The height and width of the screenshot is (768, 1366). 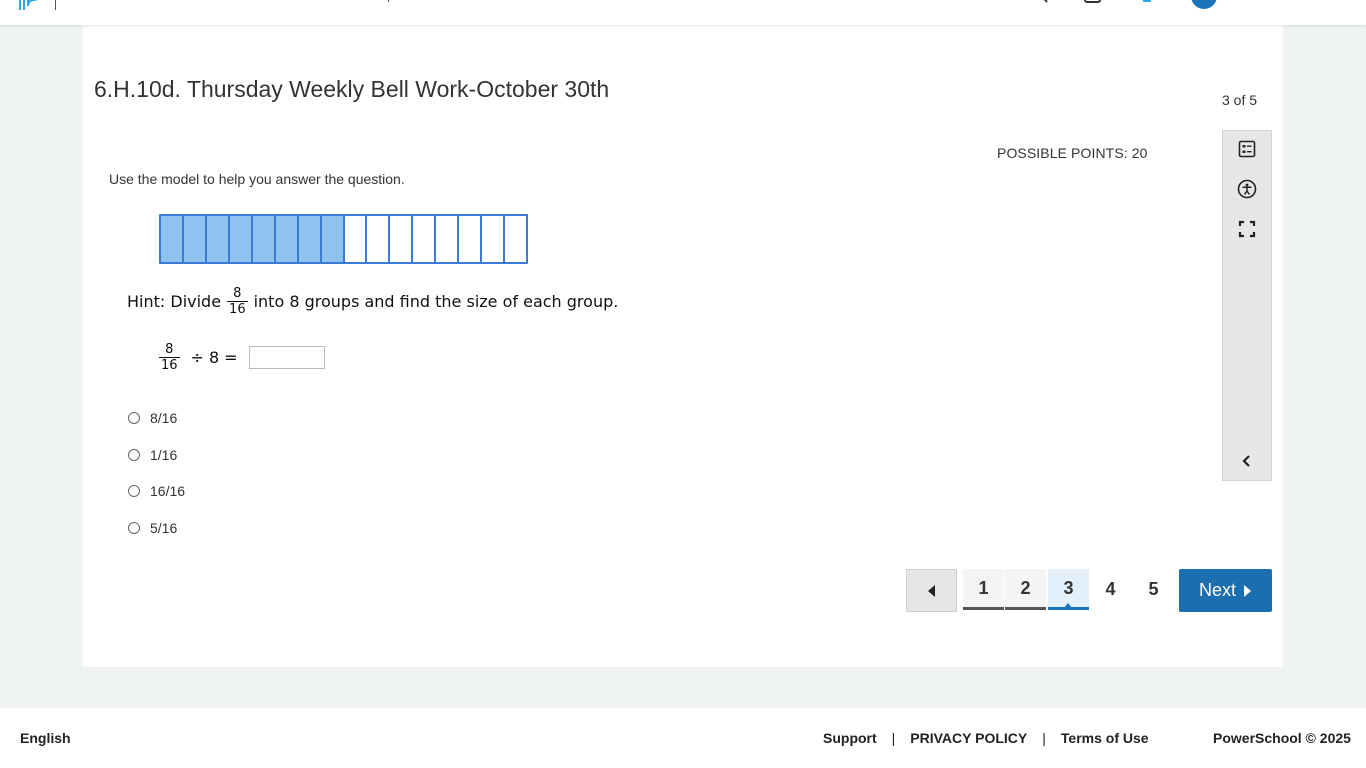 What do you see at coordinates (286, 357) in the screenshot?
I see `answer-input` at bounding box center [286, 357].